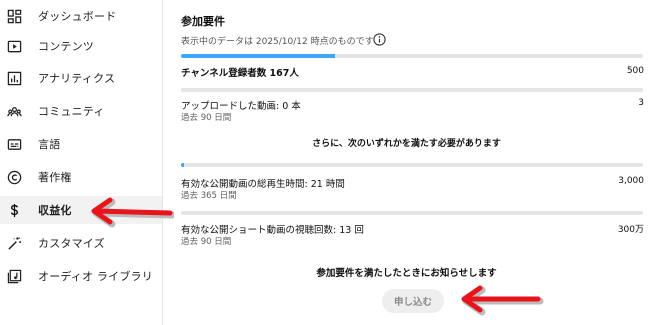 The image size is (650, 325). What do you see at coordinates (14, 144) in the screenshot?
I see `subtitles-icon` at bounding box center [14, 144].